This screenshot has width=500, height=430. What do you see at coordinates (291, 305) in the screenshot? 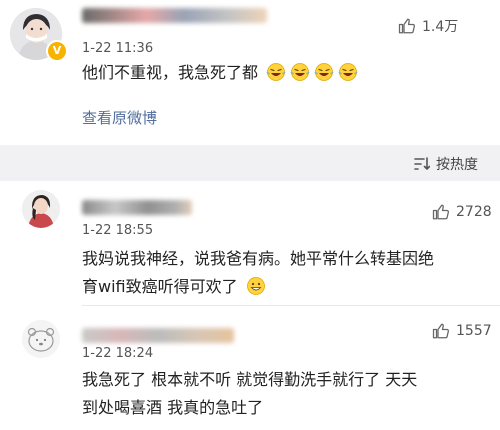
I see `divider` at bounding box center [291, 305].